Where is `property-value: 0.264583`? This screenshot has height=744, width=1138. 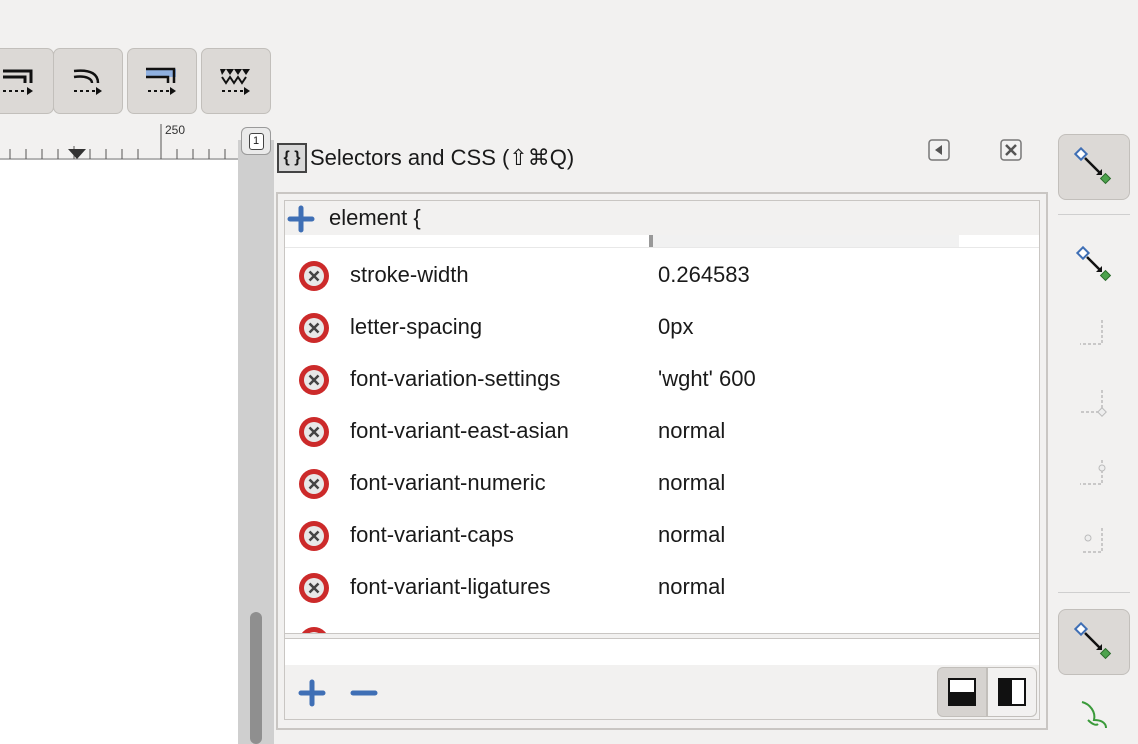 property-value: 0.264583 is located at coordinates (704, 275).